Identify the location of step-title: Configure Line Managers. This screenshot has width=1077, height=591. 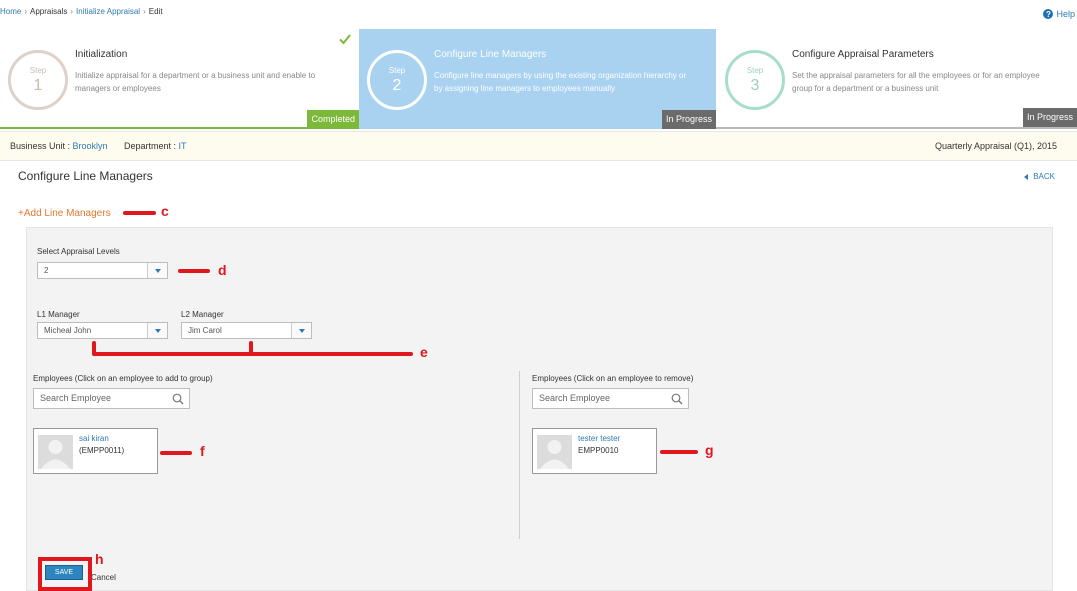
(490, 54).